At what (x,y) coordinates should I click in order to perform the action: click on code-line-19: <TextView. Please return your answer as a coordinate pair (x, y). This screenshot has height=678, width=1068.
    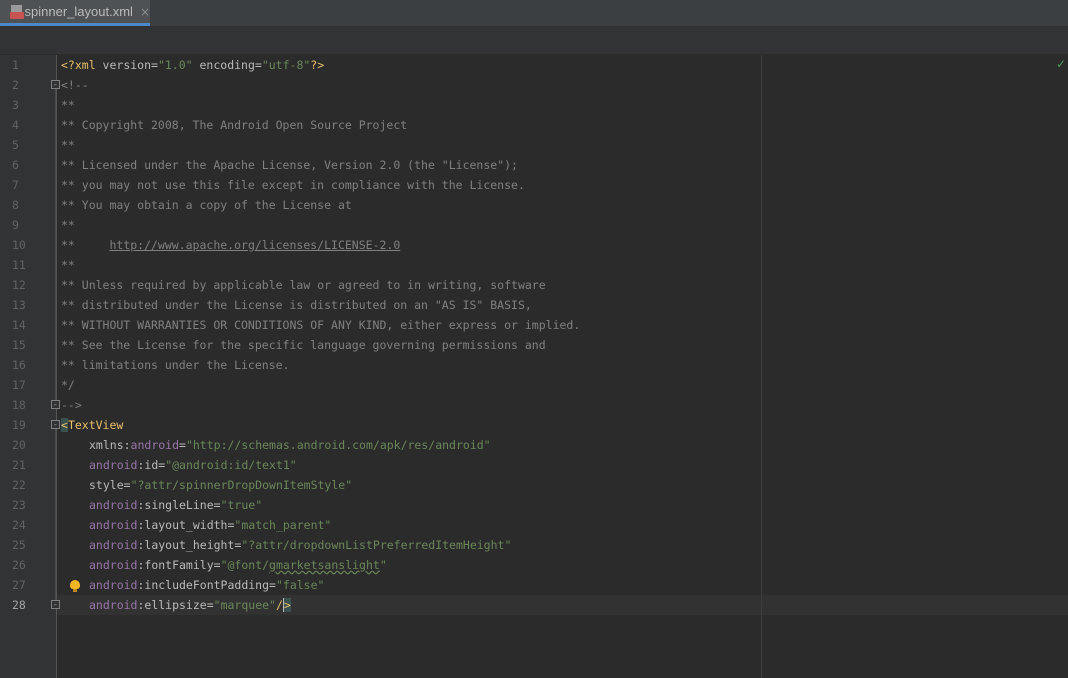
    Looking at the image, I should click on (92, 425).